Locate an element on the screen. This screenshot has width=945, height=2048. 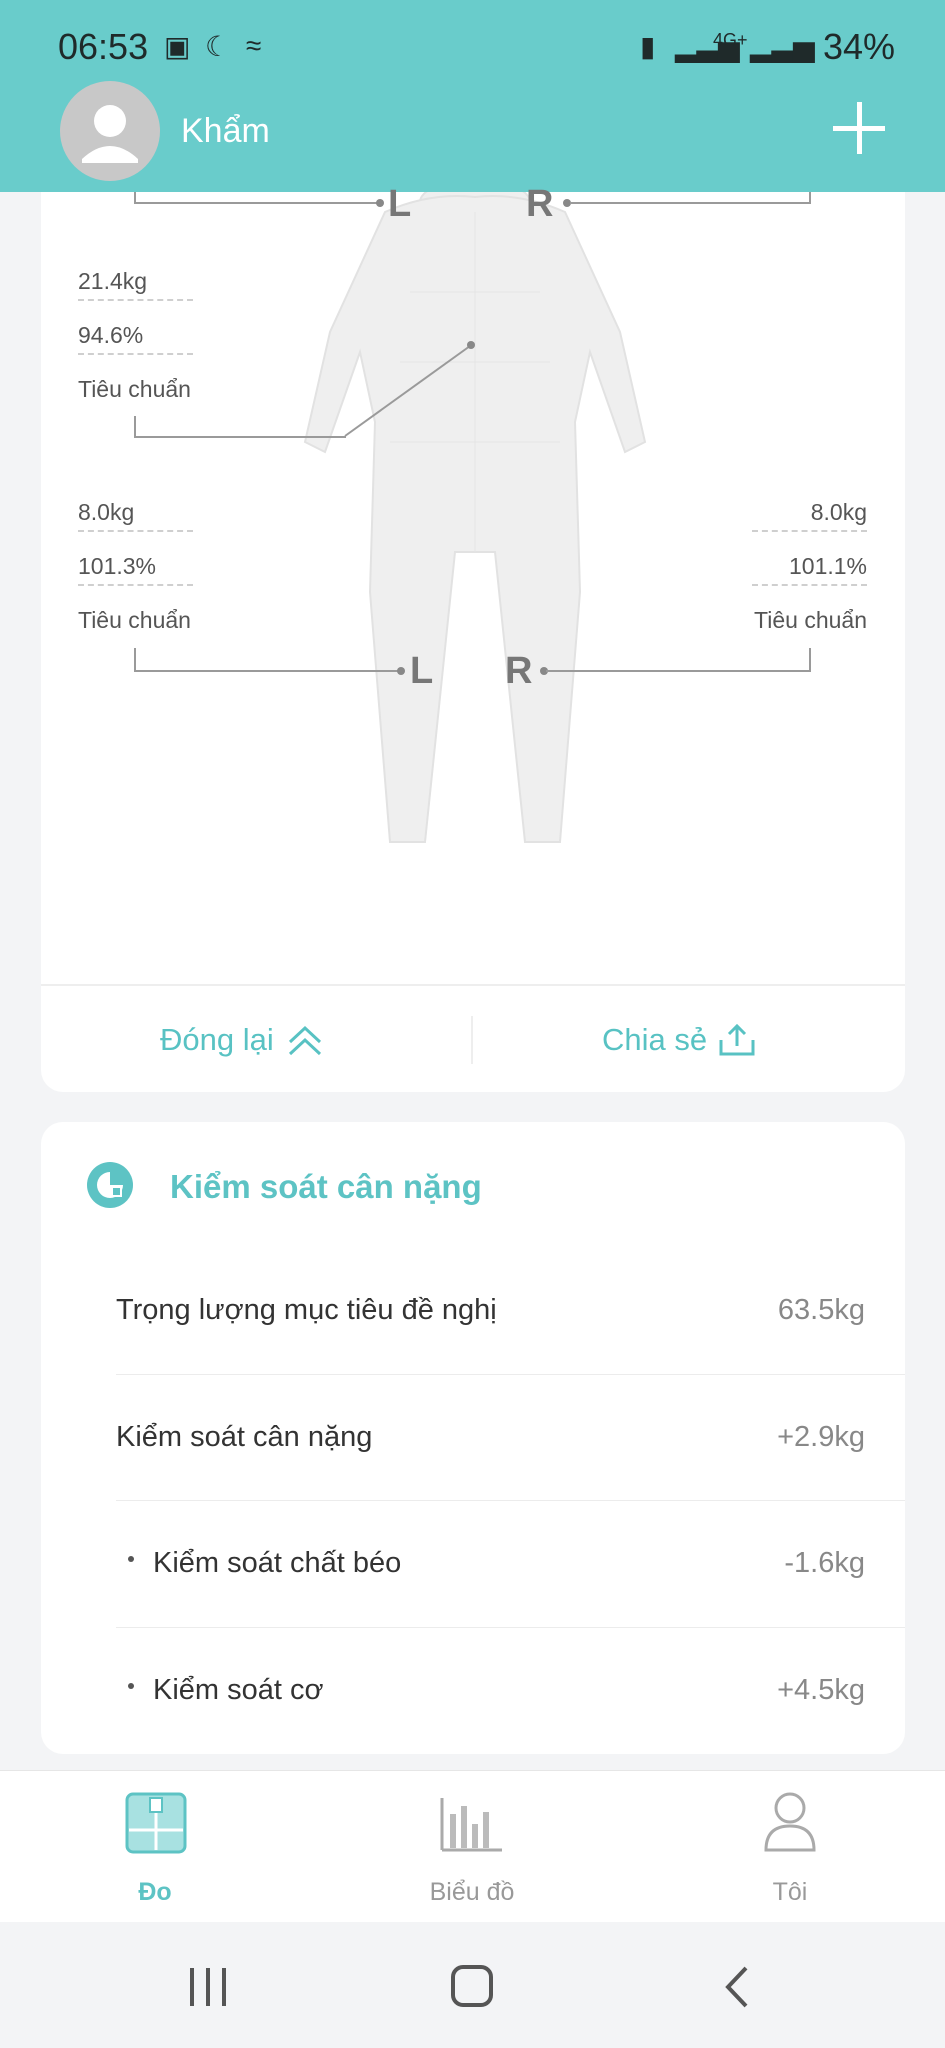
trunk-percent: 94.6% is located at coordinates (135, 338).